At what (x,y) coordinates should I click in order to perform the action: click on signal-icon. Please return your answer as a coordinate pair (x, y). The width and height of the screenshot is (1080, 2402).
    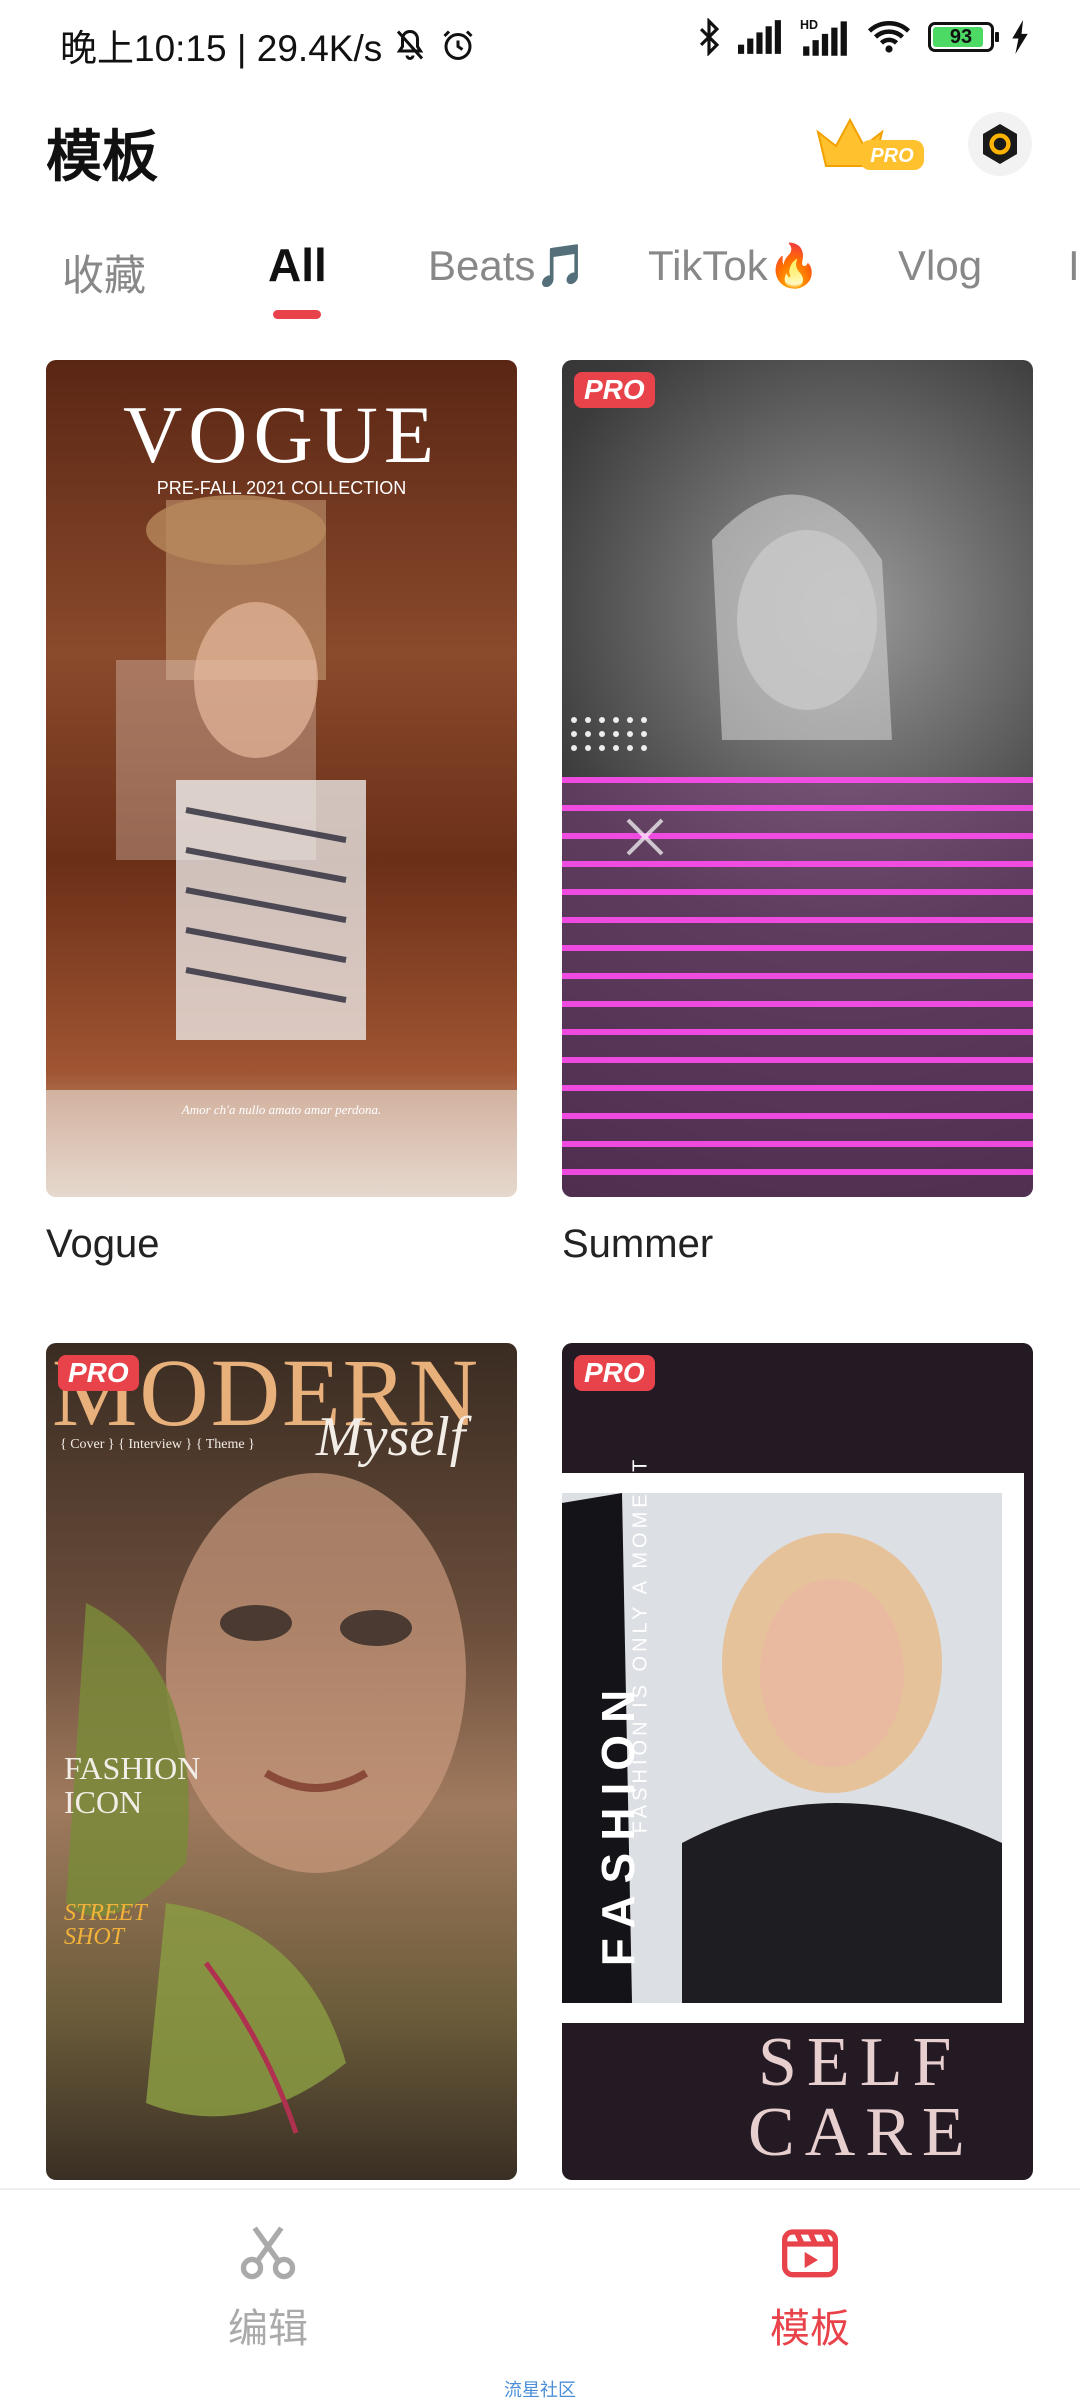
    Looking at the image, I should click on (761, 37).